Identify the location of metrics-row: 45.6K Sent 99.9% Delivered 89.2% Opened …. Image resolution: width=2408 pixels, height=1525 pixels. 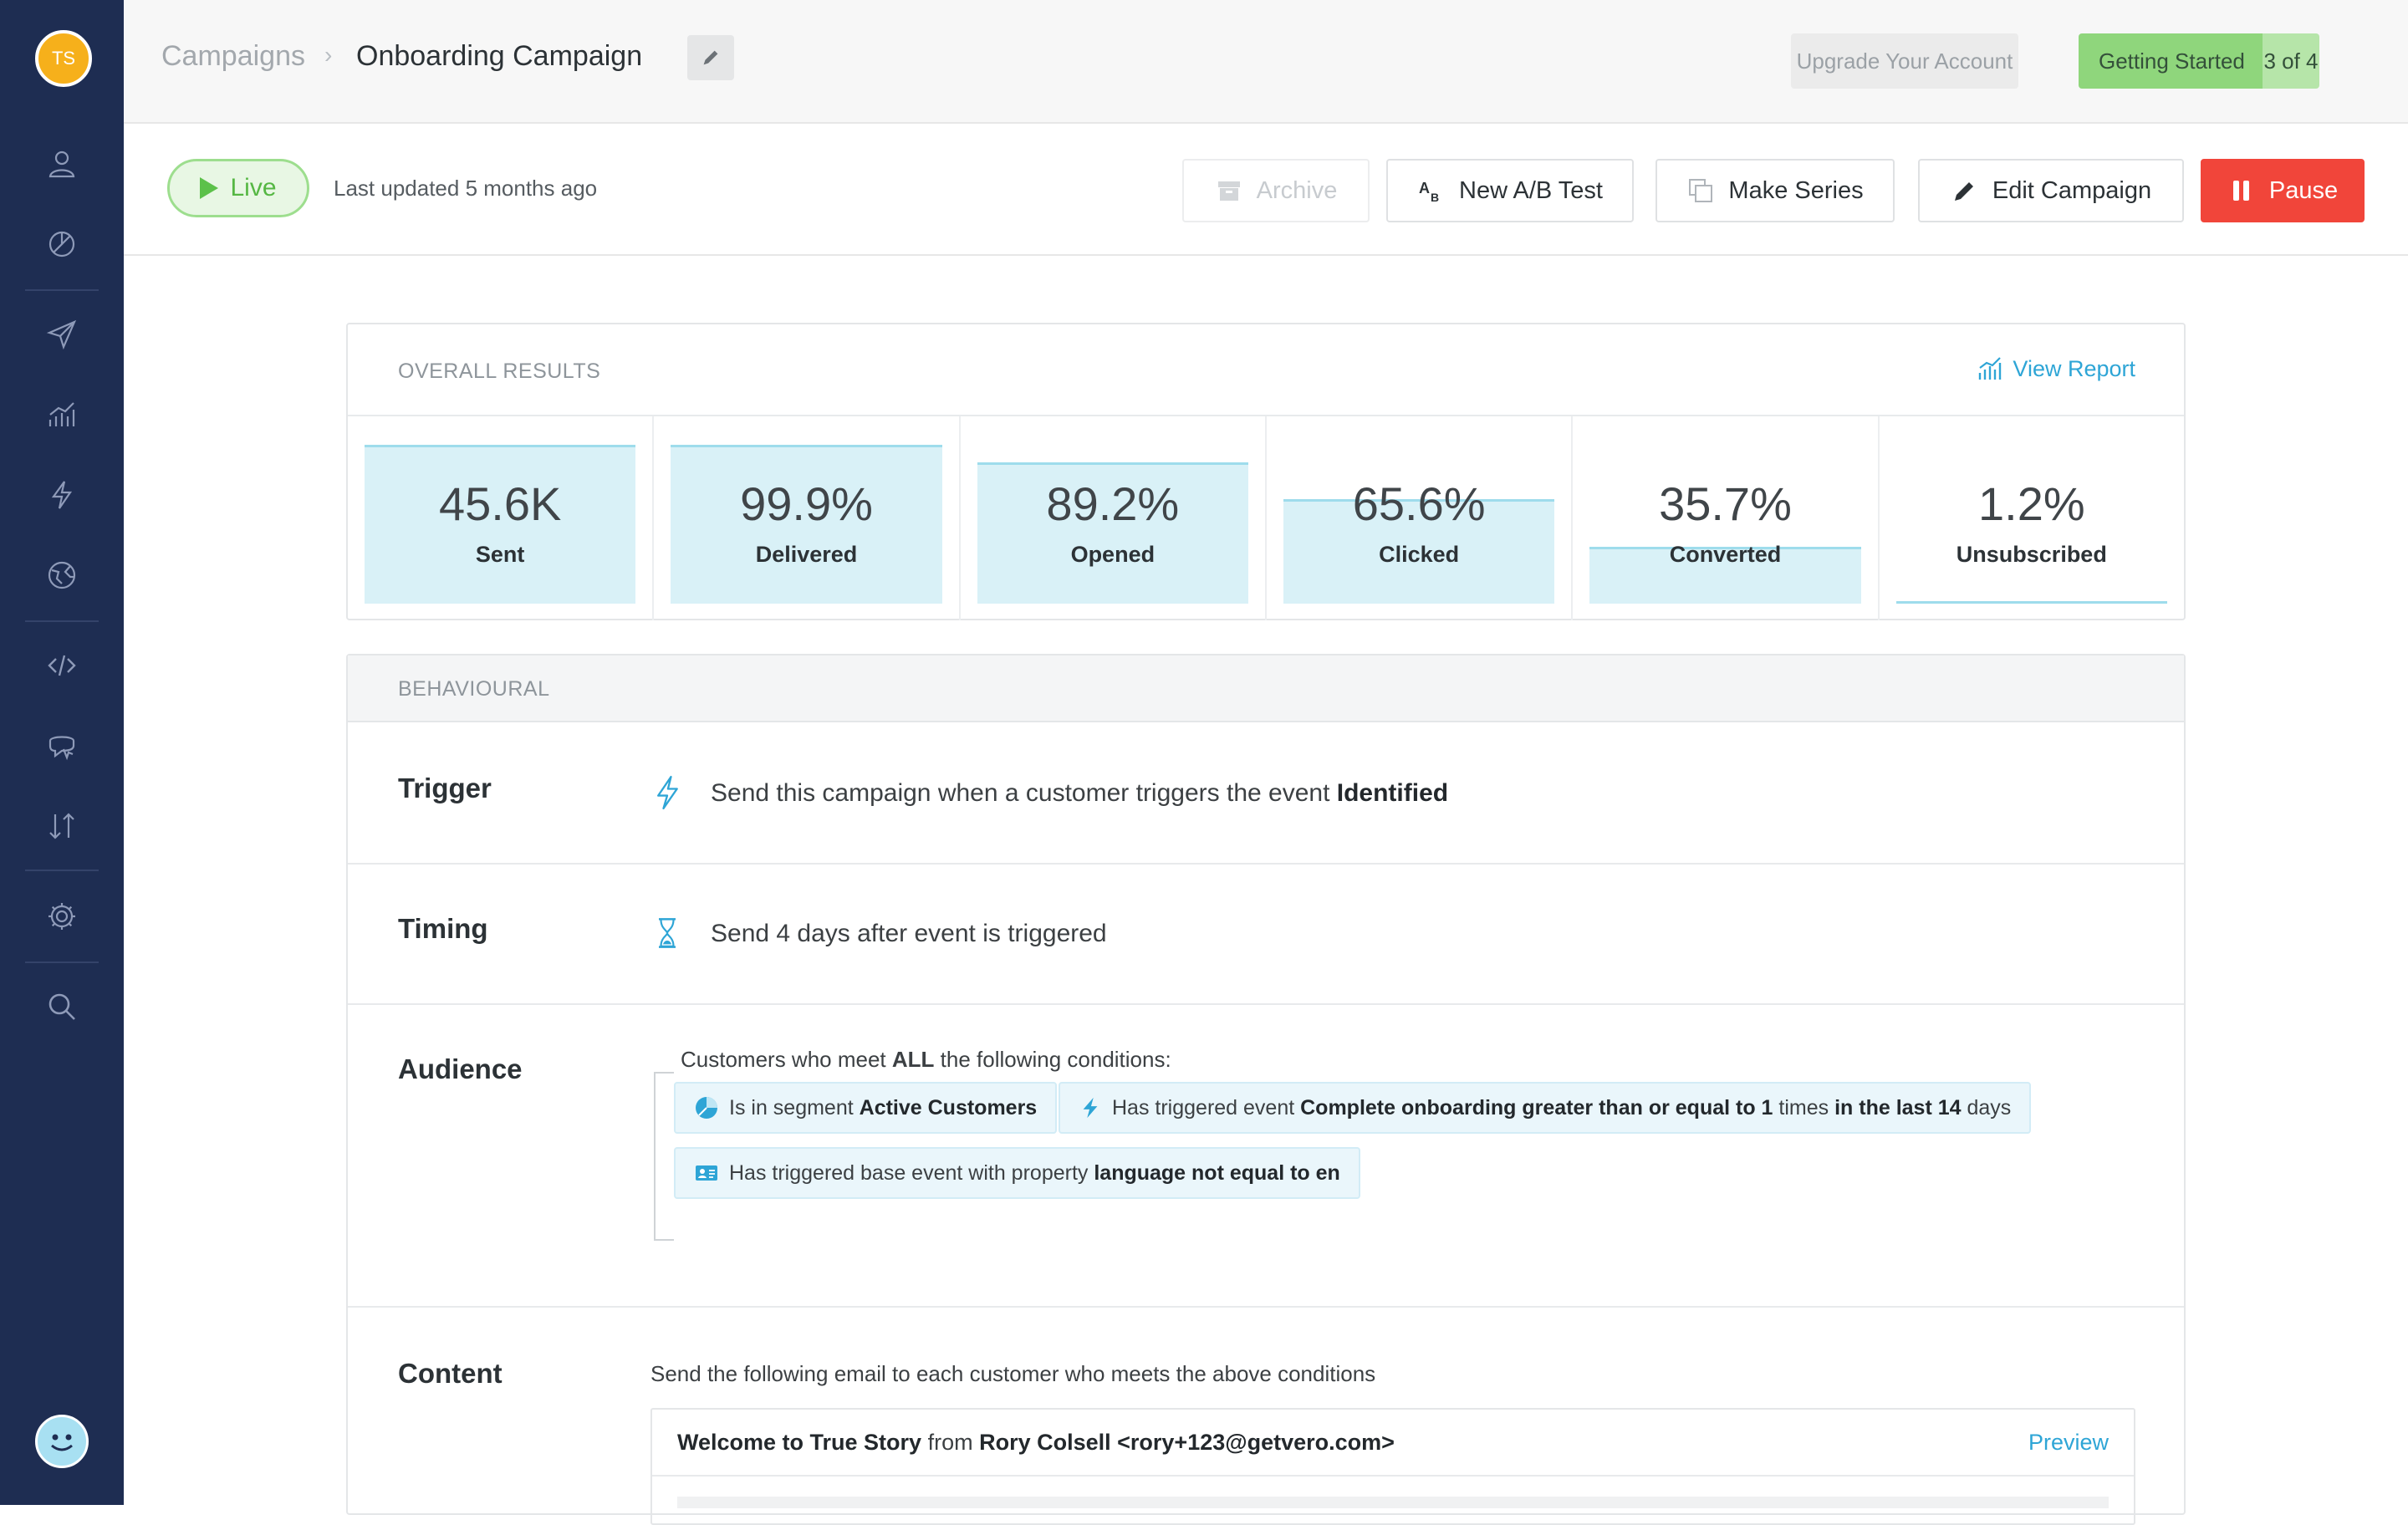
(1266, 517).